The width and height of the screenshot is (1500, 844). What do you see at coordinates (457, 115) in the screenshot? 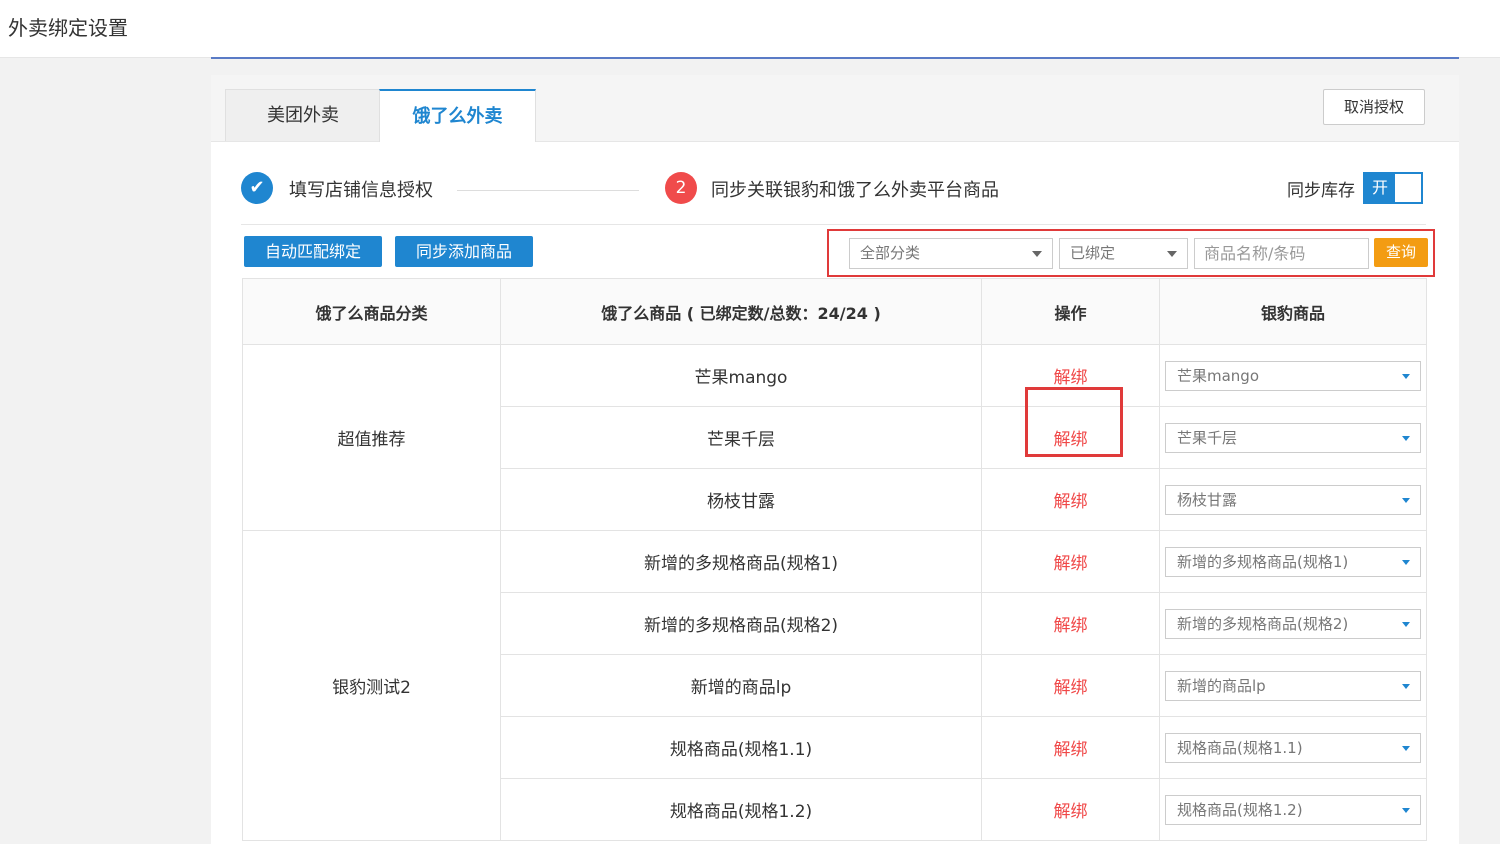
I see `tab-eleme: 饿了么外卖` at bounding box center [457, 115].